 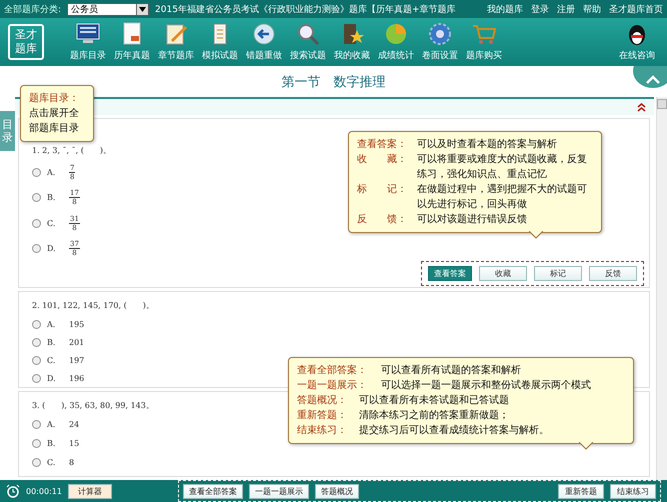 I want to click on toolbar-button: 题库购买, so click(x=484, y=42).